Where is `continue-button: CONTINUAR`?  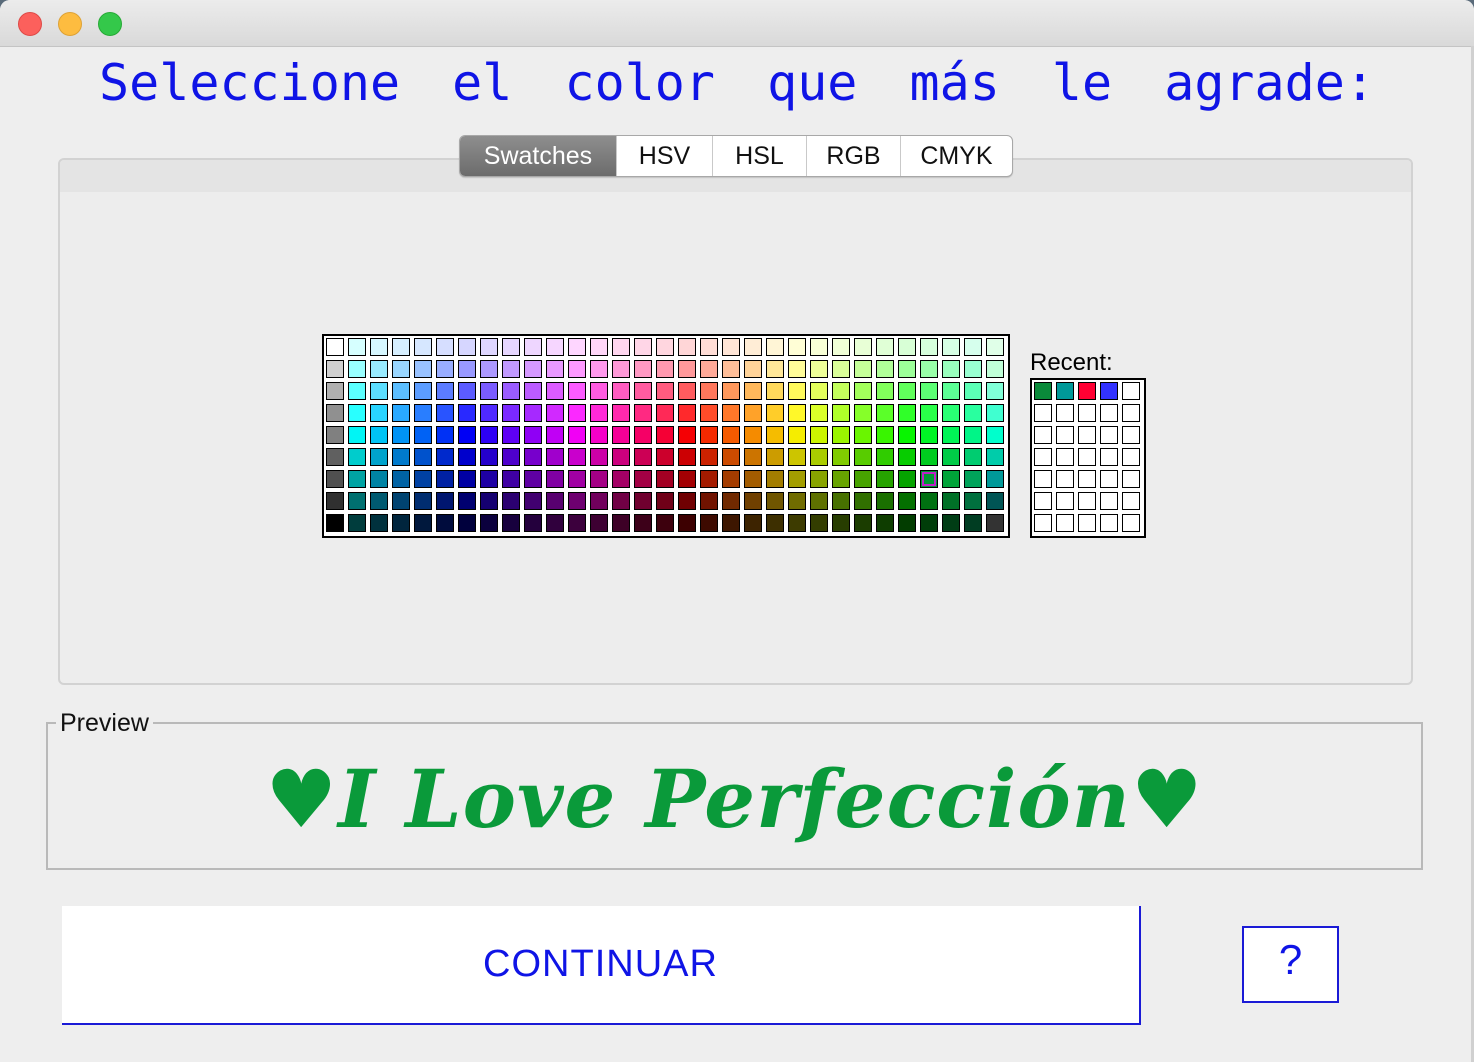 continue-button: CONTINUAR is located at coordinates (601, 965).